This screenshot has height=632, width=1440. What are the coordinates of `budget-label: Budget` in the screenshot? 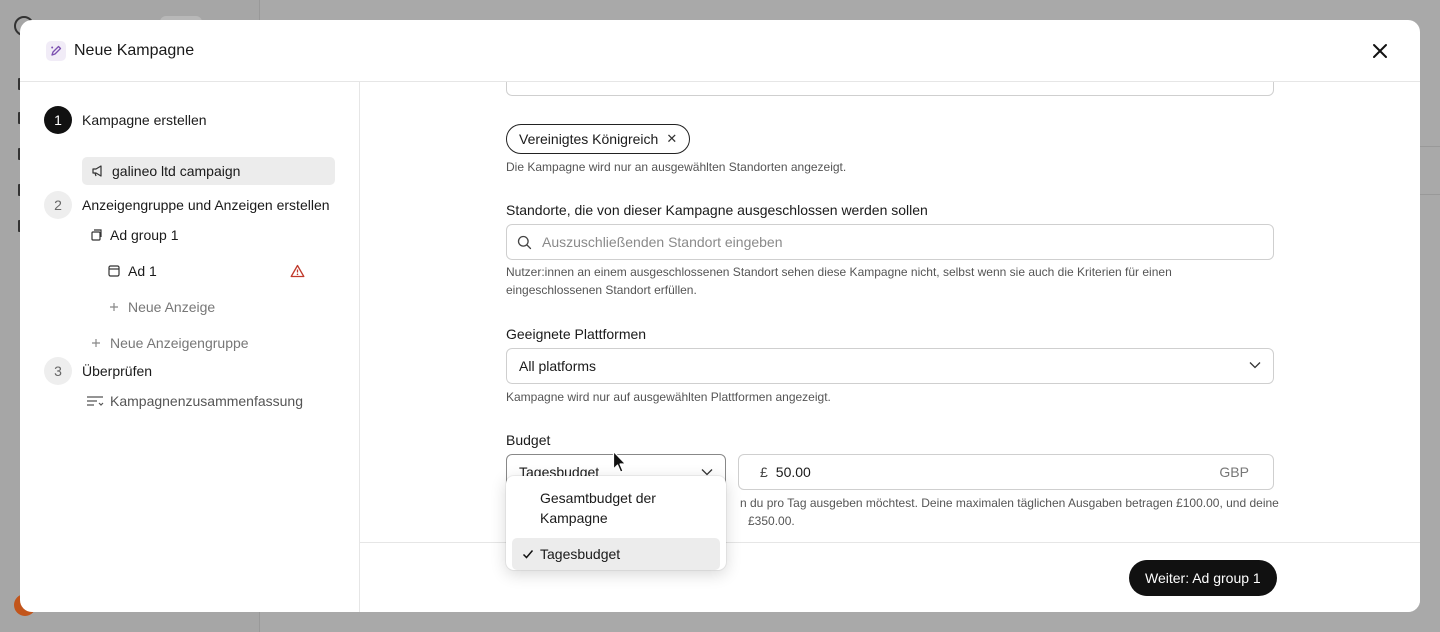 It's located at (528, 440).